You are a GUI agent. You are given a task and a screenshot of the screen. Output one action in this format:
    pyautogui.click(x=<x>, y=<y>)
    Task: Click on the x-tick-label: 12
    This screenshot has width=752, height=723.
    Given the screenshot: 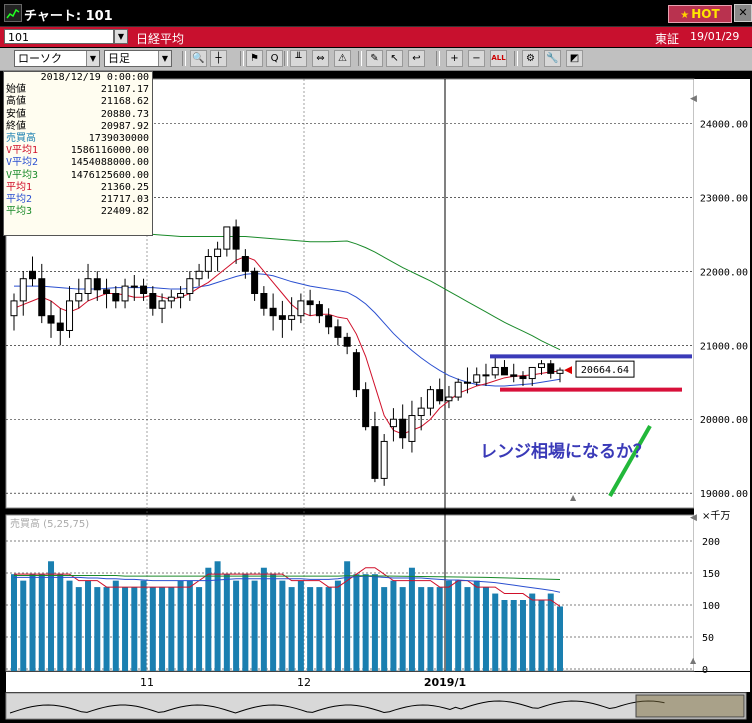 What is the action you would take?
    pyautogui.click(x=304, y=682)
    